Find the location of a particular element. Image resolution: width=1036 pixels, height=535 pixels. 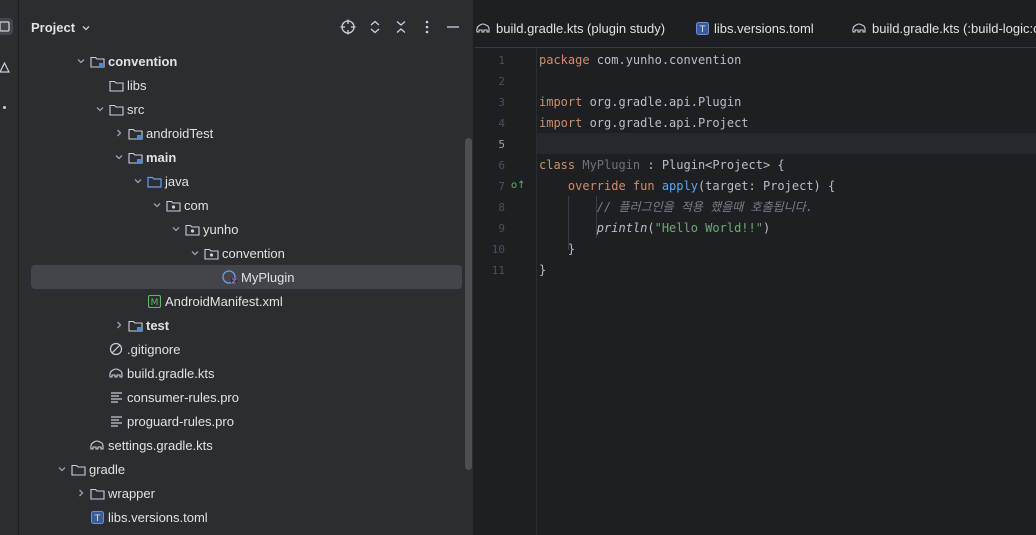

options-button is located at coordinates (427, 27).